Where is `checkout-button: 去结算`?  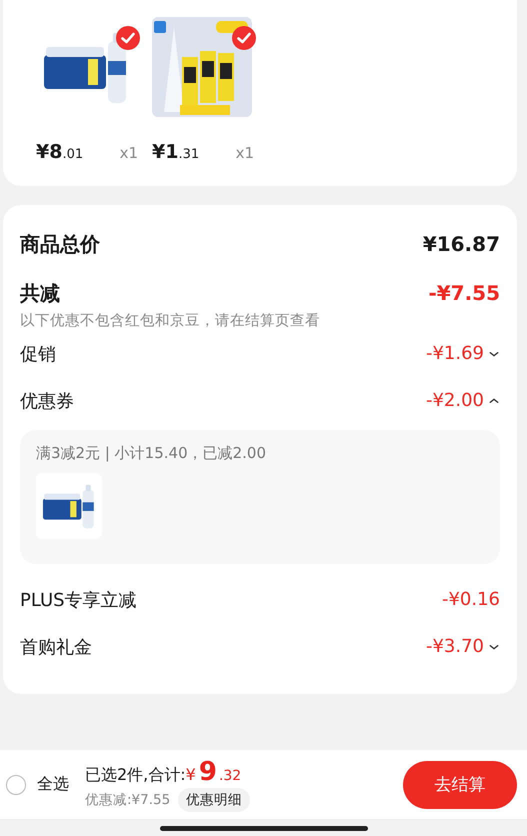
checkout-button: 去结算 is located at coordinates (460, 784).